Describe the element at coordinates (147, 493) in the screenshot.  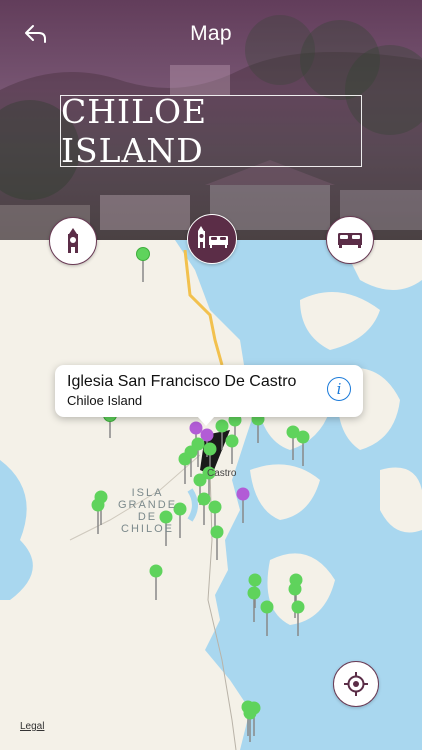
I see `island-label-line: ISLA` at that location.